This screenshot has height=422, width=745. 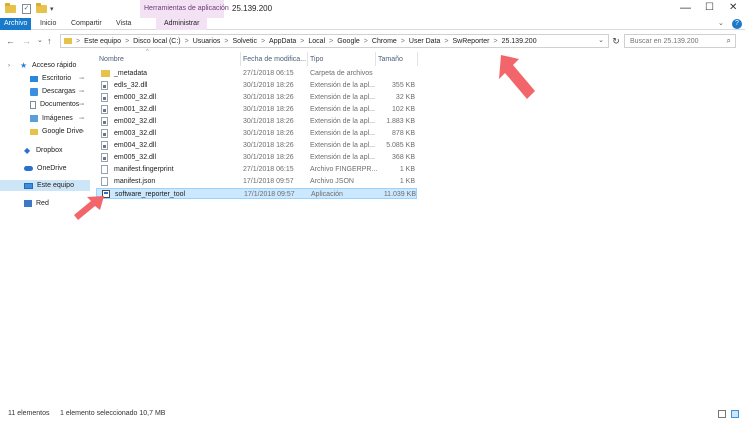 I want to click on search-box: ⌕, so click(x=680, y=41).